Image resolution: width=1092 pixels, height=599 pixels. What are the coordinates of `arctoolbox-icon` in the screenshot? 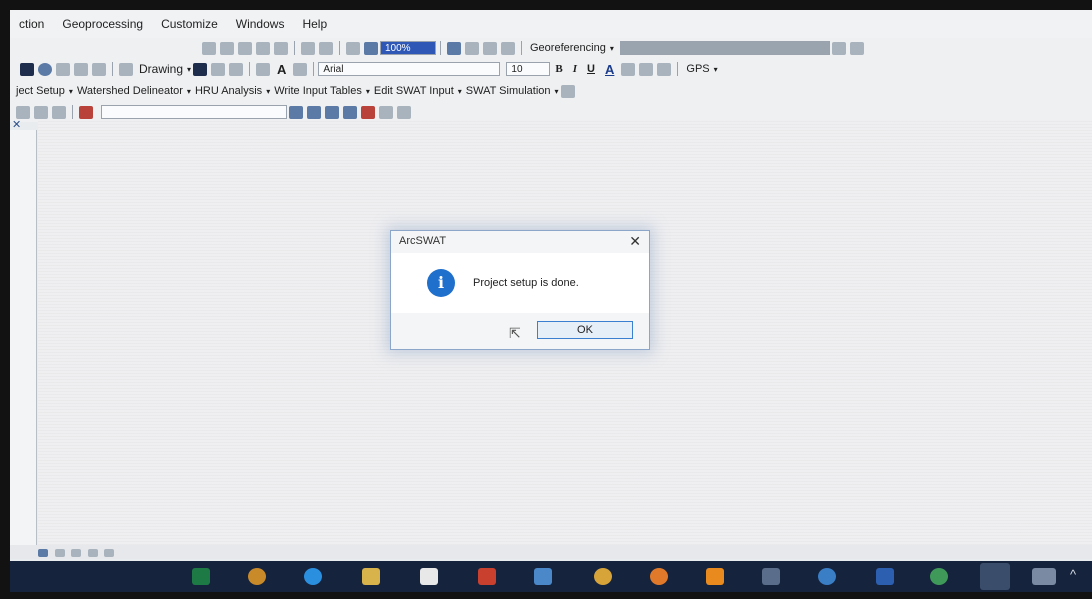 It's located at (368, 112).